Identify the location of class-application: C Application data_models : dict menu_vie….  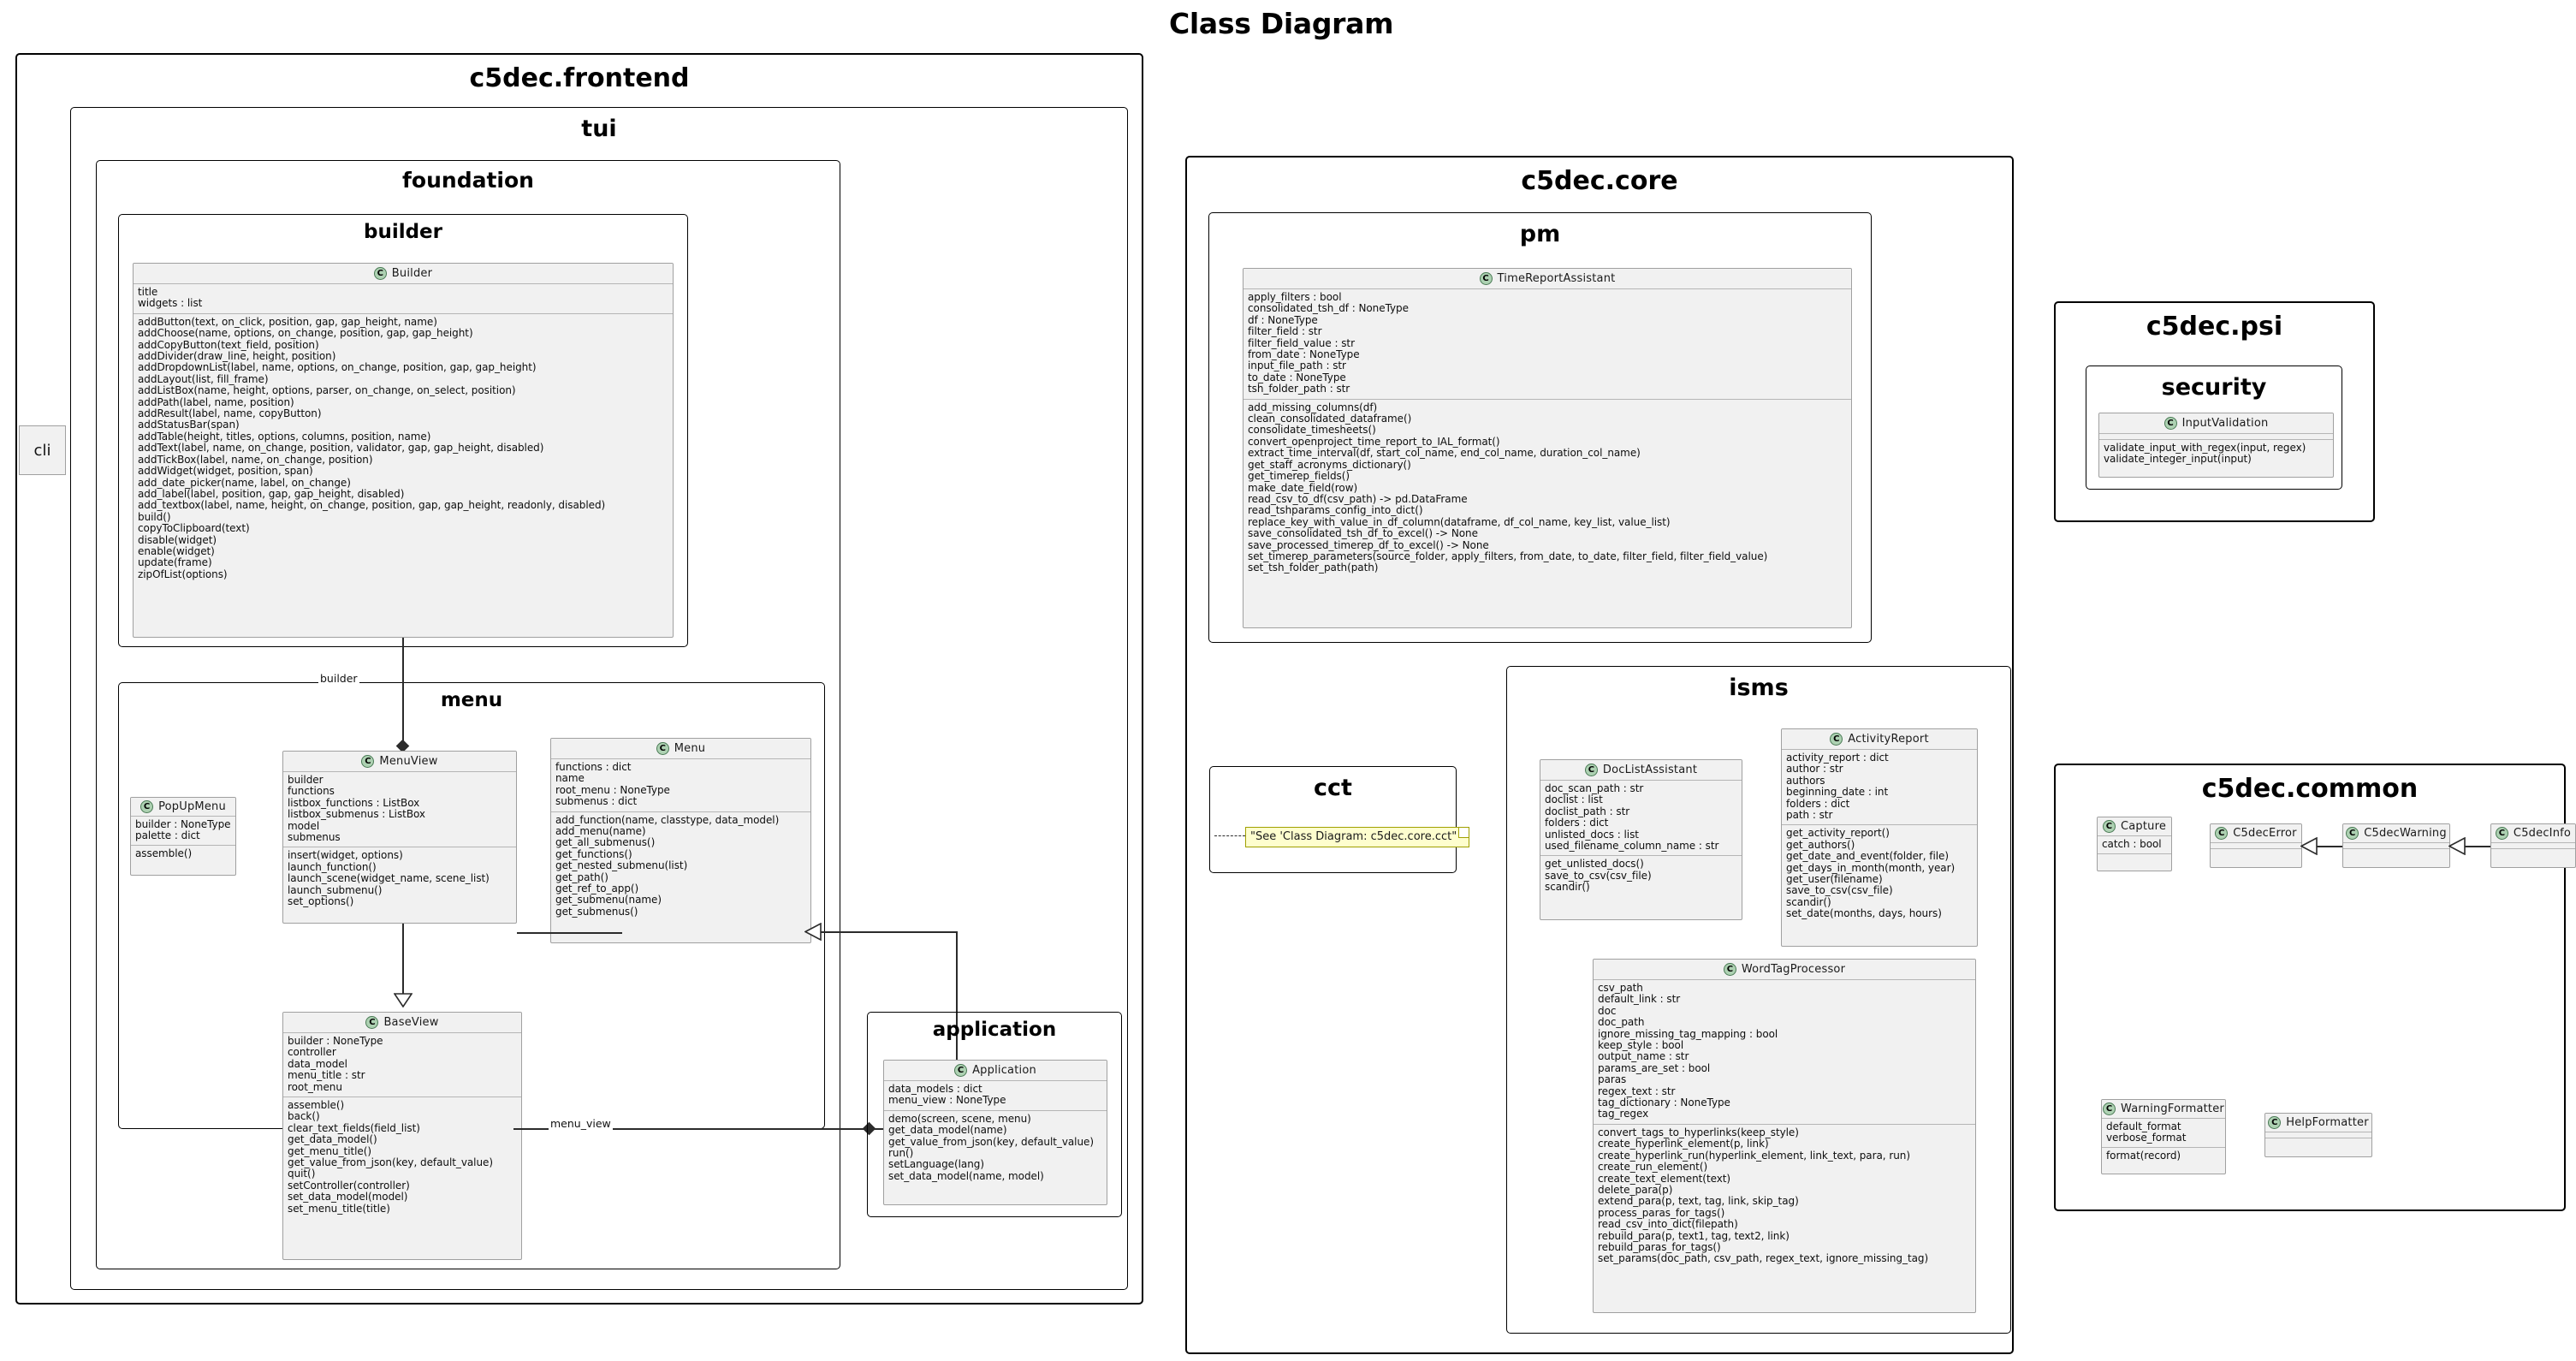
(995, 1132).